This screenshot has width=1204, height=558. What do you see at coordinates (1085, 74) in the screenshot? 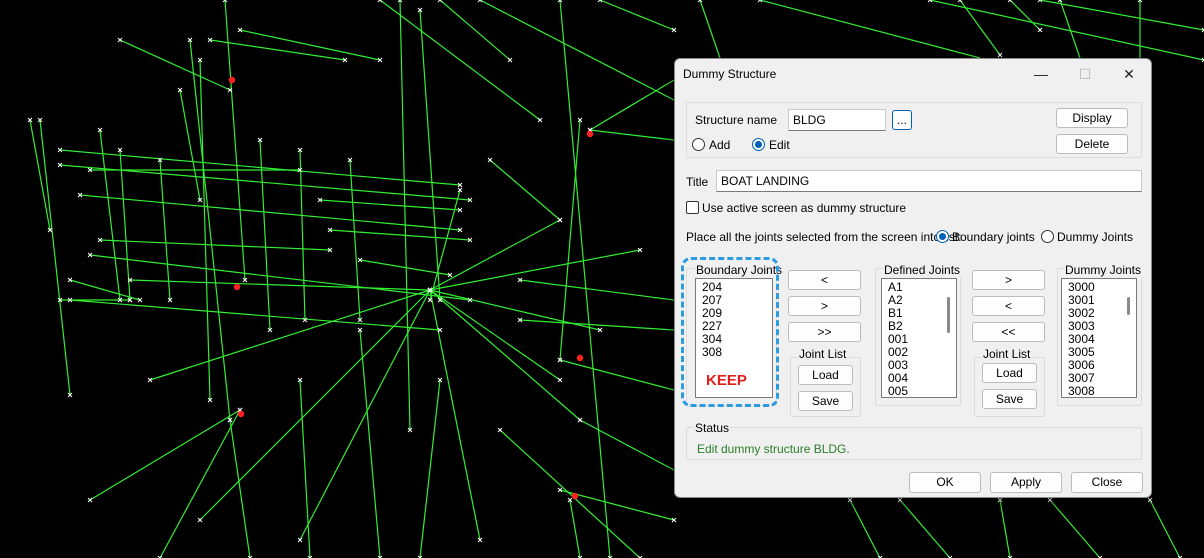
I see `maximize-button: ☐` at bounding box center [1085, 74].